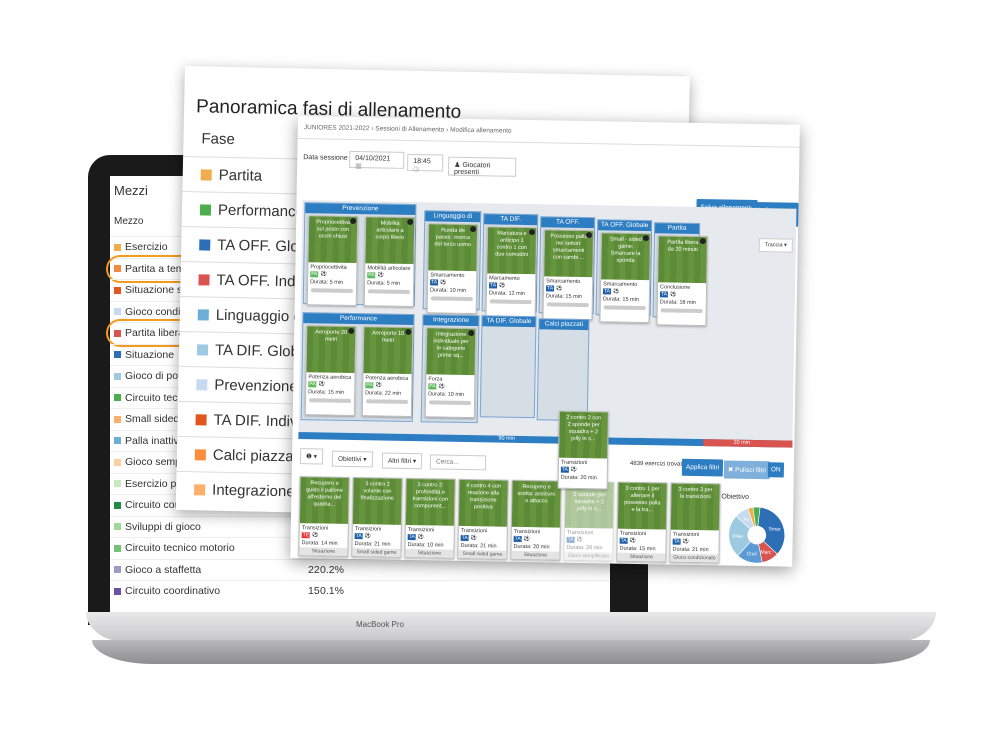  I want to click on phase-column: TA DIF. Globale, so click(508, 367).